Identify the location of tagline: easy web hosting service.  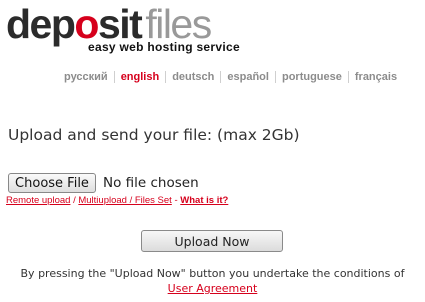
(164, 47).